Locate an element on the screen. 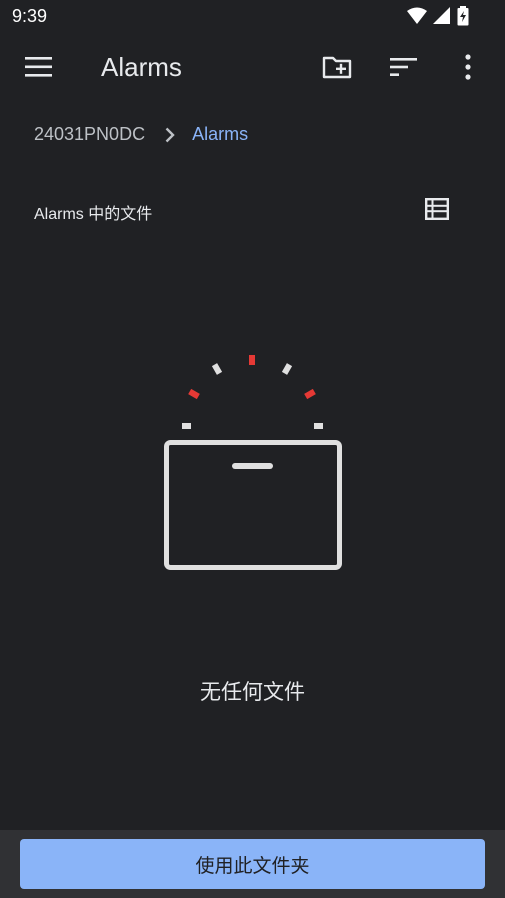 The height and width of the screenshot is (898, 505). menu-icon is located at coordinates (38, 67).